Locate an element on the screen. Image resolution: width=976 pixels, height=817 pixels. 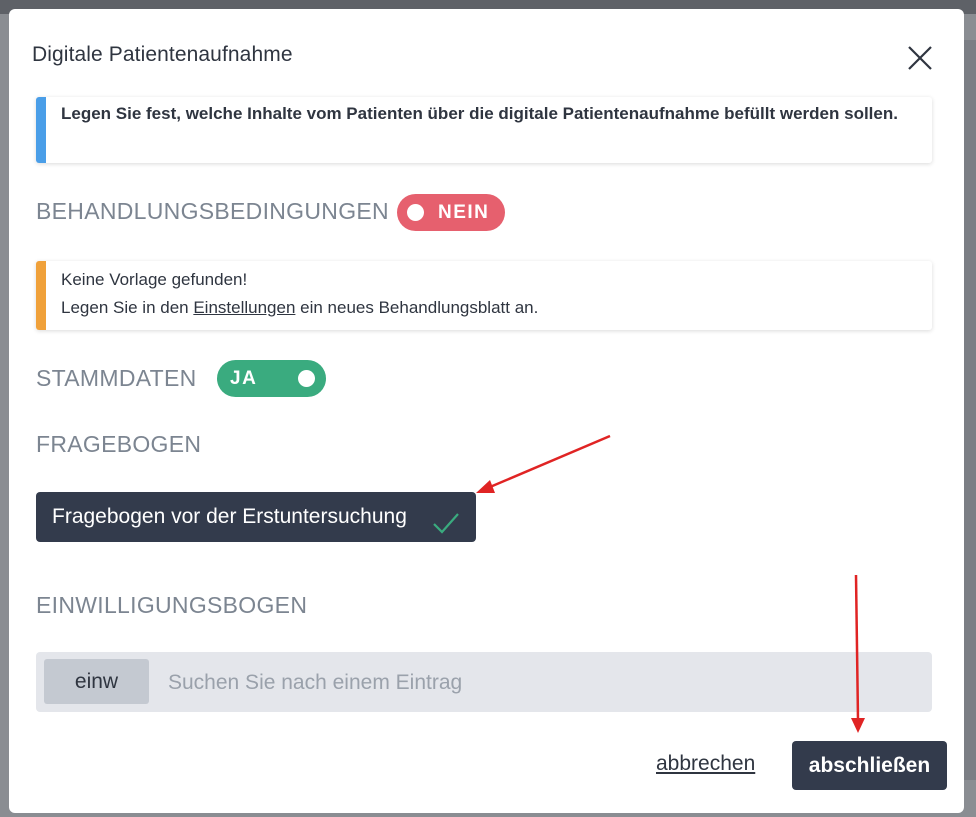
annotation-arrows is located at coordinates (670, 583).